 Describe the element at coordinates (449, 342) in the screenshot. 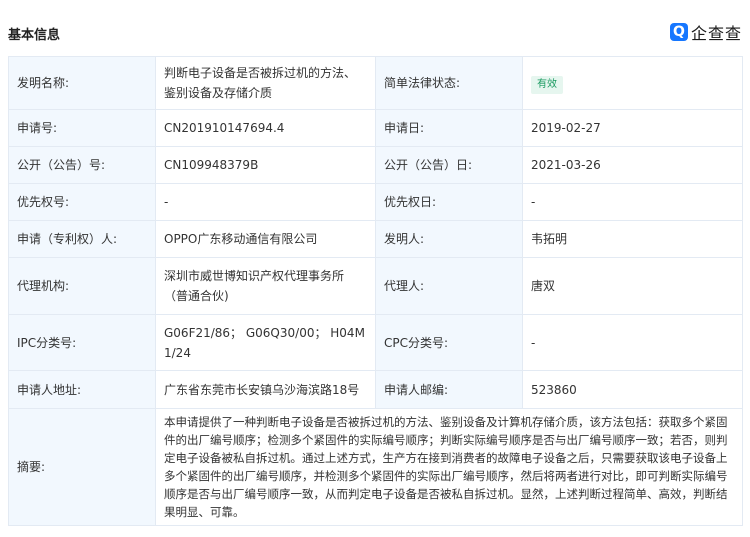

I see `cpc-label: CPC分类号:` at that location.